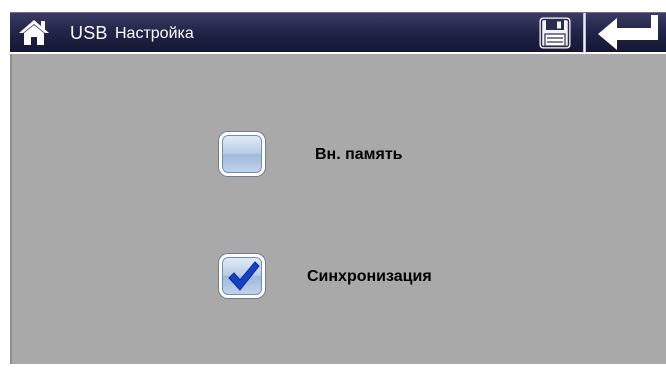 This screenshot has height=374, width=666. Describe the element at coordinates (154, 33) in the screenshot. I see `title-setting: Настройка` at that location.